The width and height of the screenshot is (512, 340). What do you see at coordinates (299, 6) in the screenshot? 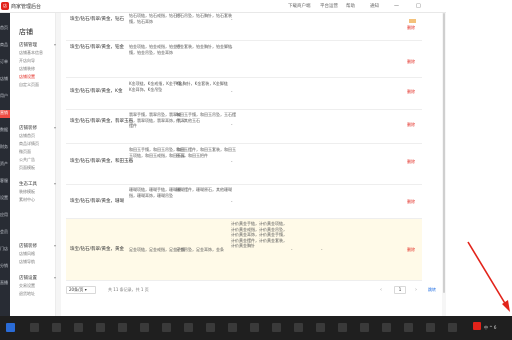
I see `top-nav-download: 下载商户端` at bounding box center [299, 6].